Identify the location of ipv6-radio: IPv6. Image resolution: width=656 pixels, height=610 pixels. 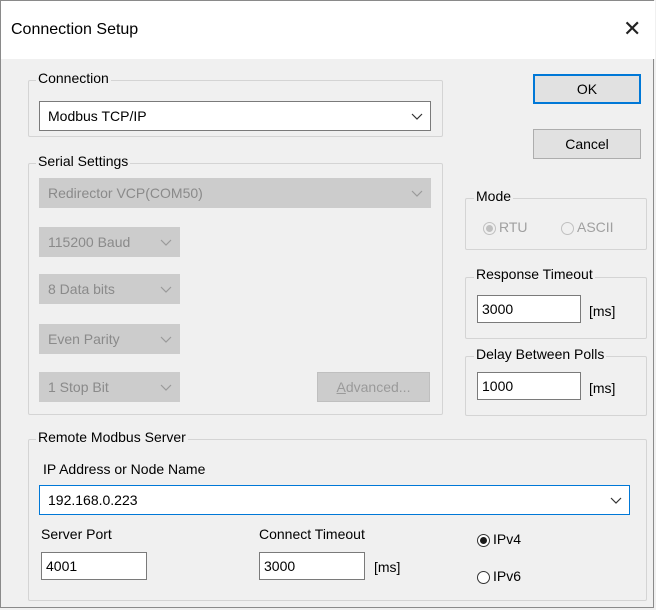
(499, 576).